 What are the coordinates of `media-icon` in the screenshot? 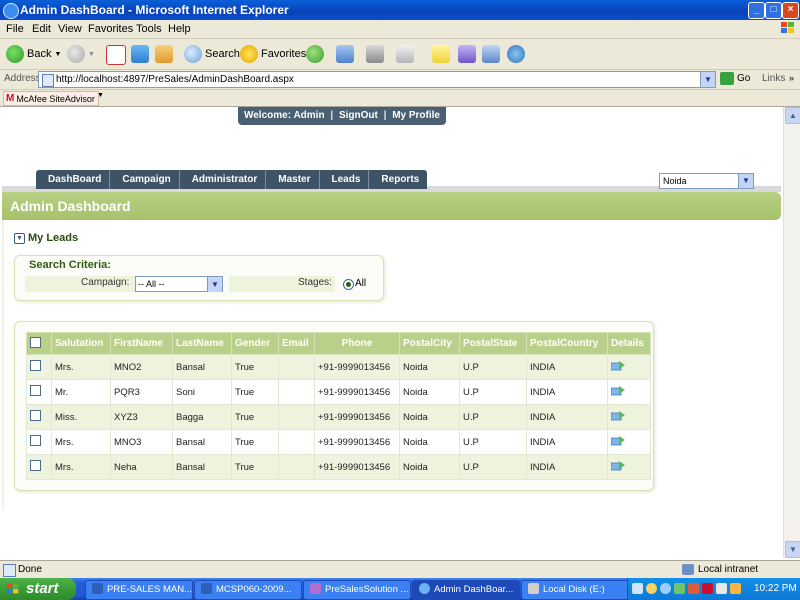 It's located at (315, 54).